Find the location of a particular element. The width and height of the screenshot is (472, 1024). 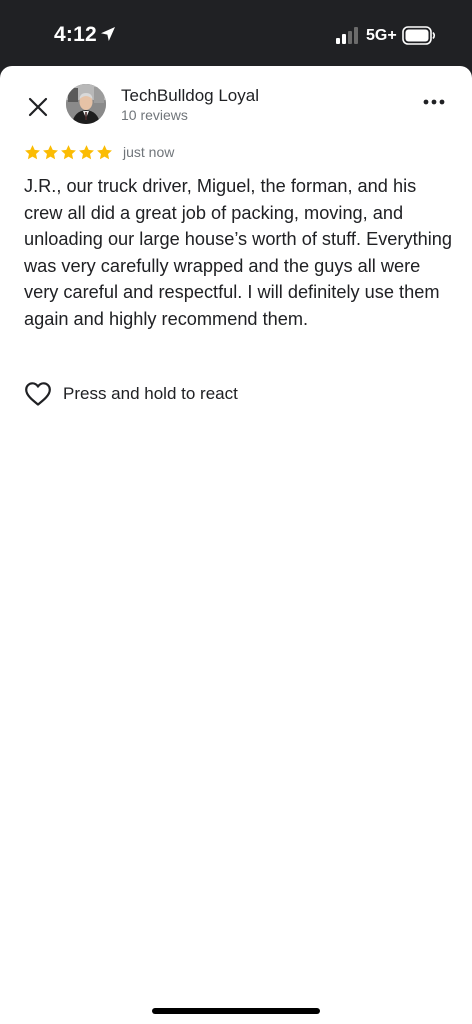

close-icon is located at coordinates (38, 107).